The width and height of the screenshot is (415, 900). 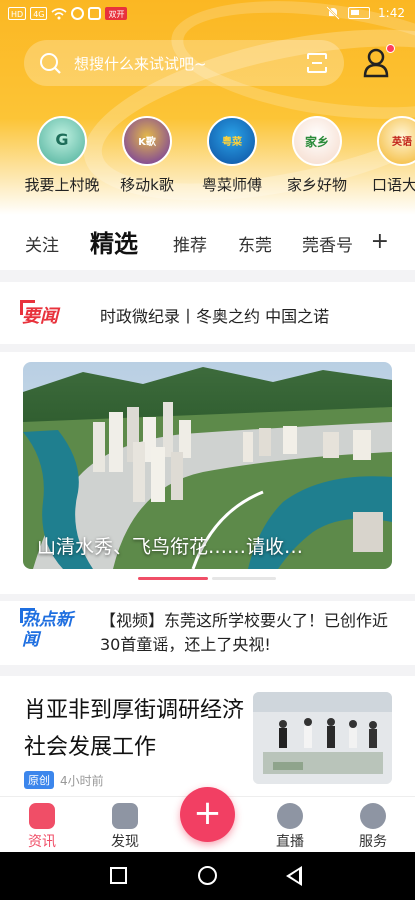 I want to click on nav-discover: 发现, so click(x=125, y=827).